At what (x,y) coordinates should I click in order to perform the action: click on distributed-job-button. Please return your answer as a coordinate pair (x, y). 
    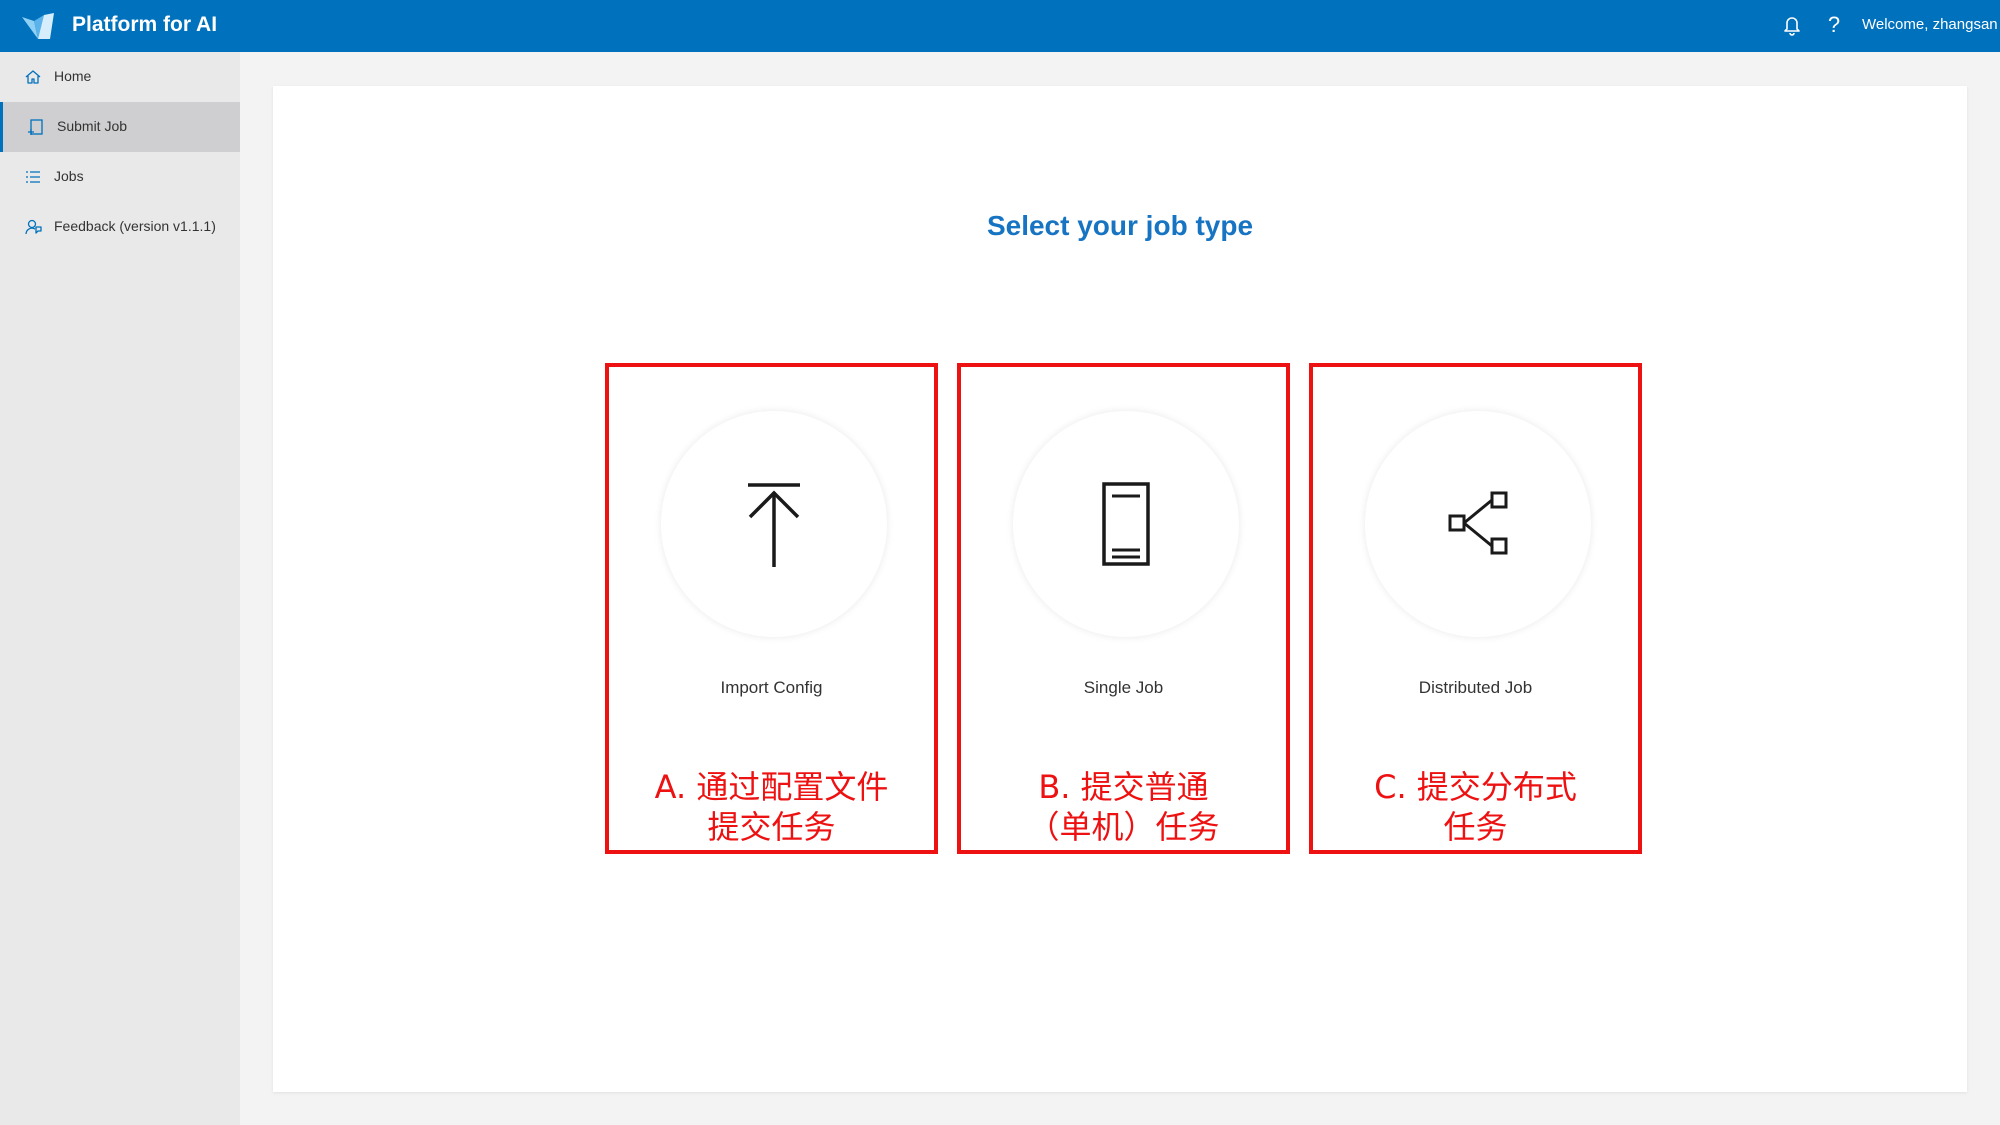
    Looking at the image, I should click on (1478, 524).